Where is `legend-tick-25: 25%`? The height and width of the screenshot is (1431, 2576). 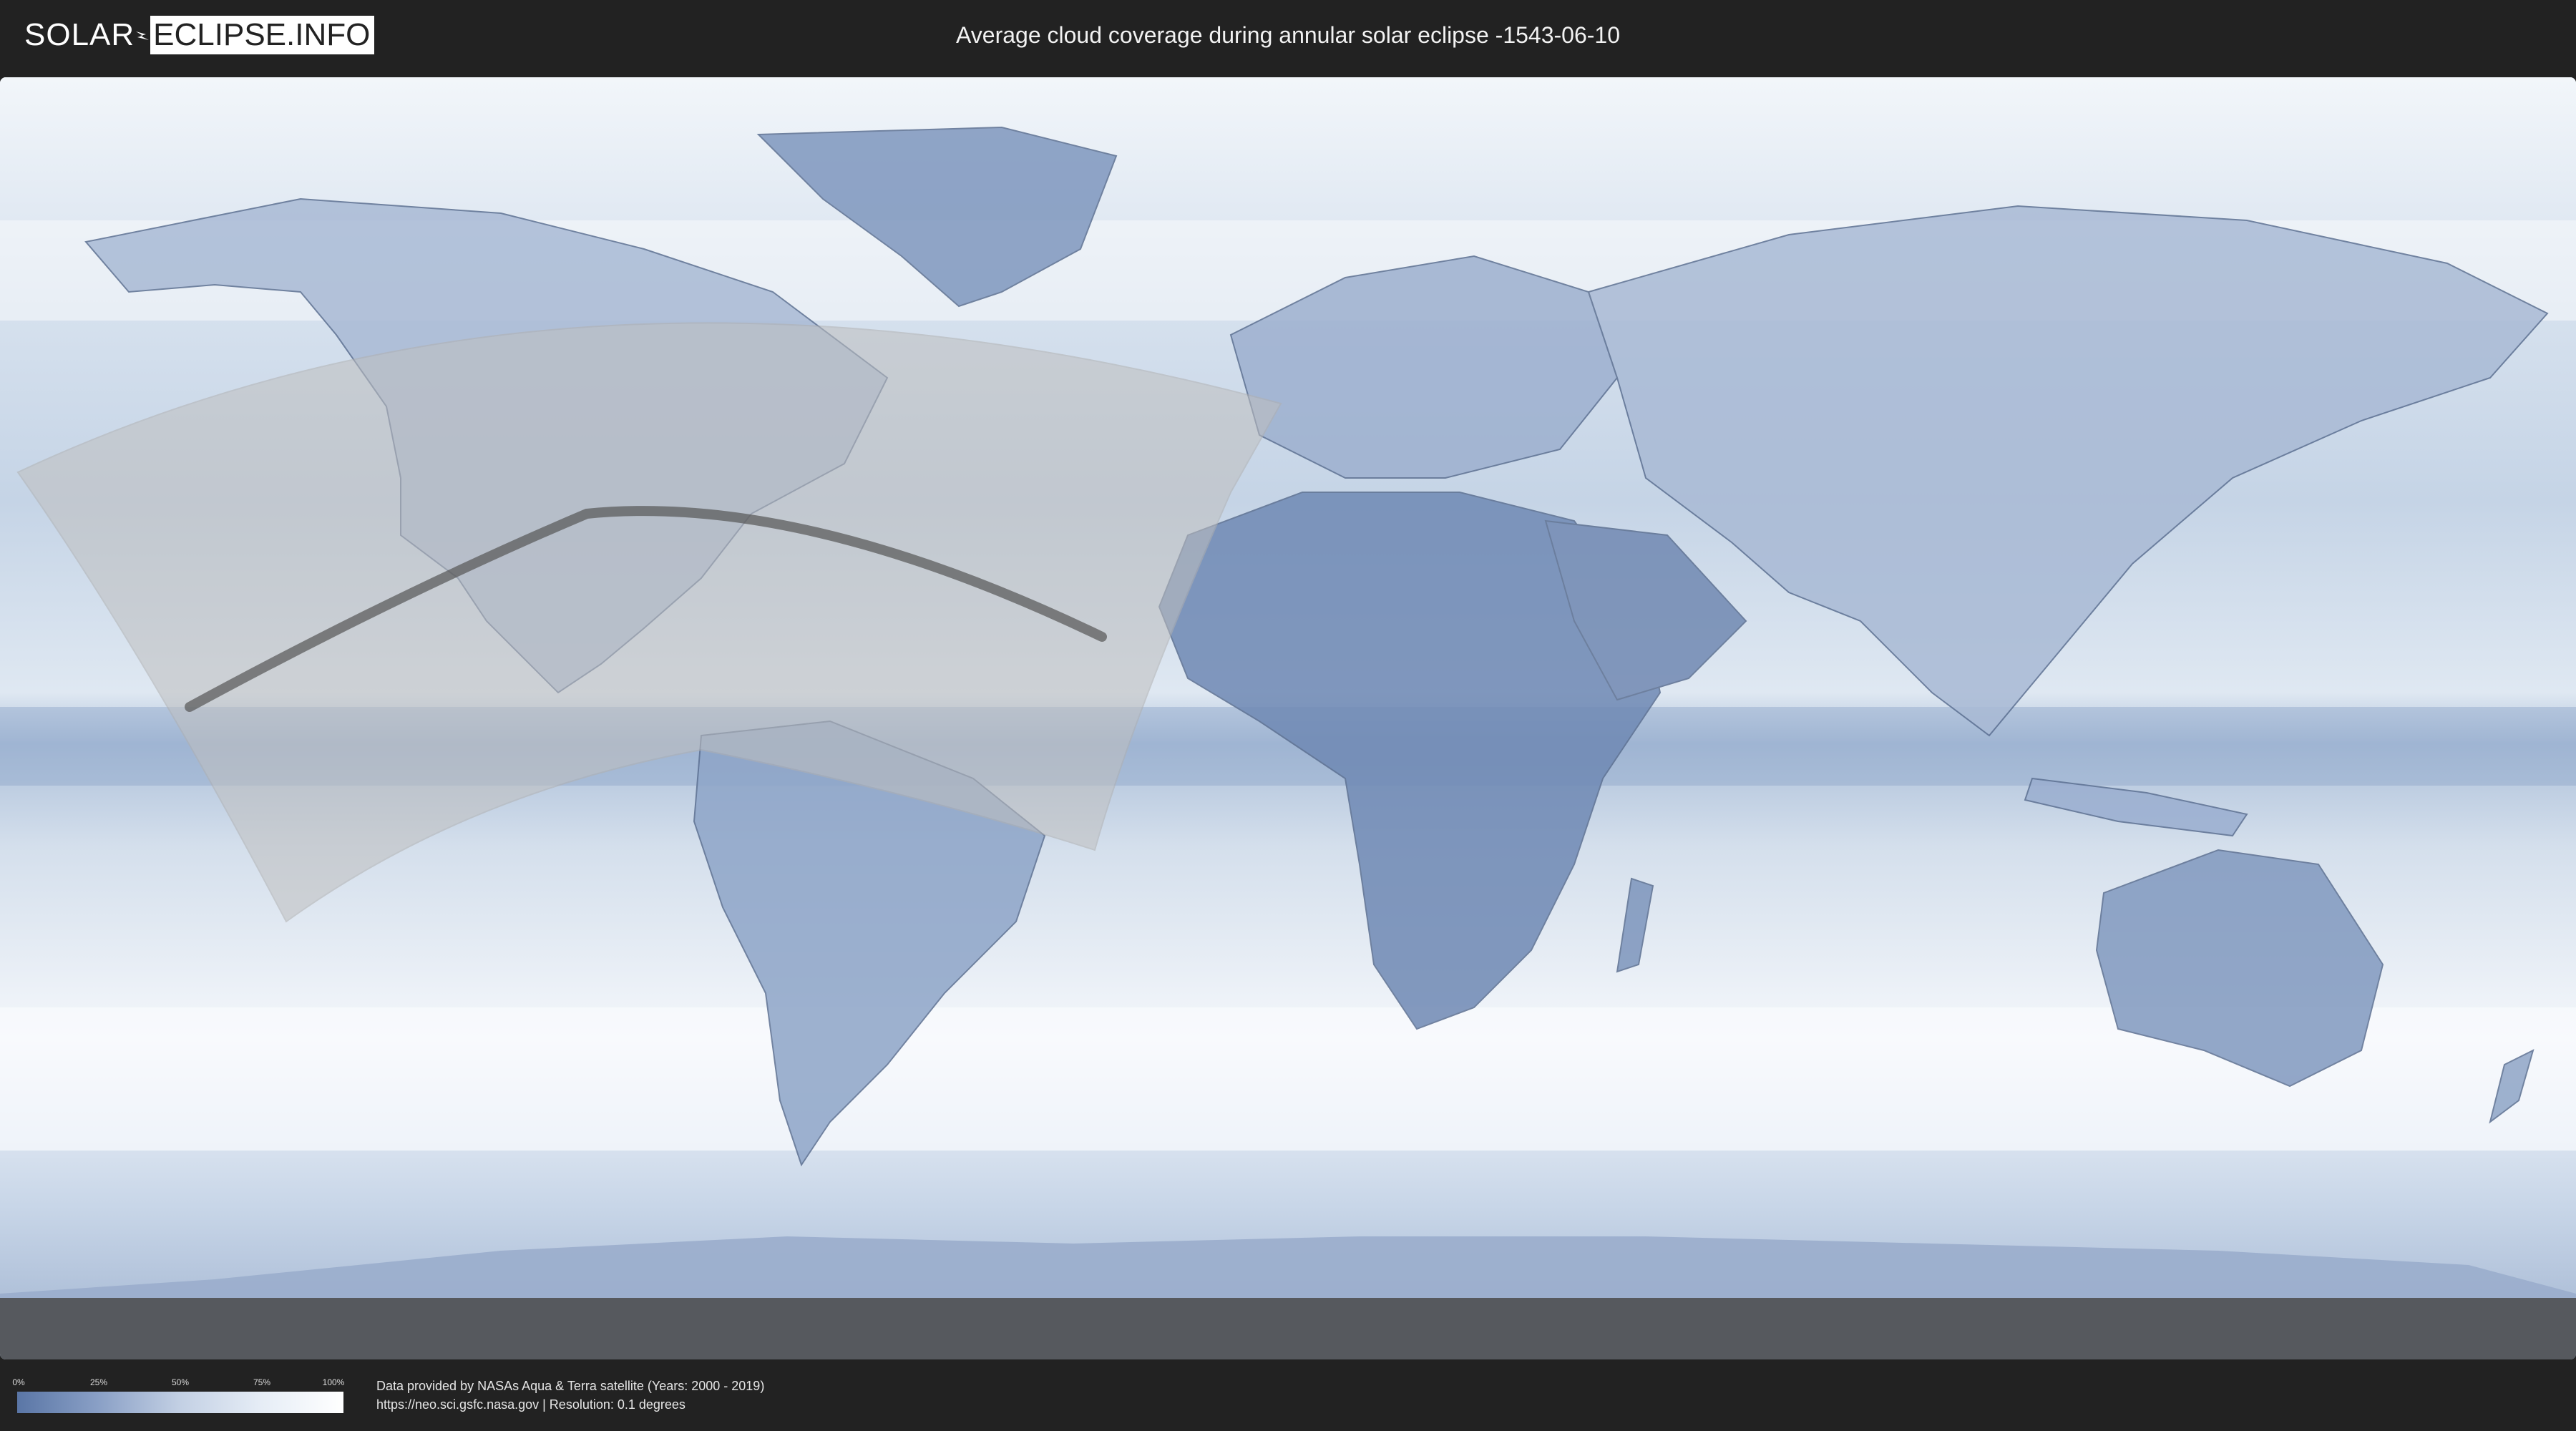 legend-tick-25: 25% is located at coordinates (98, 1382).